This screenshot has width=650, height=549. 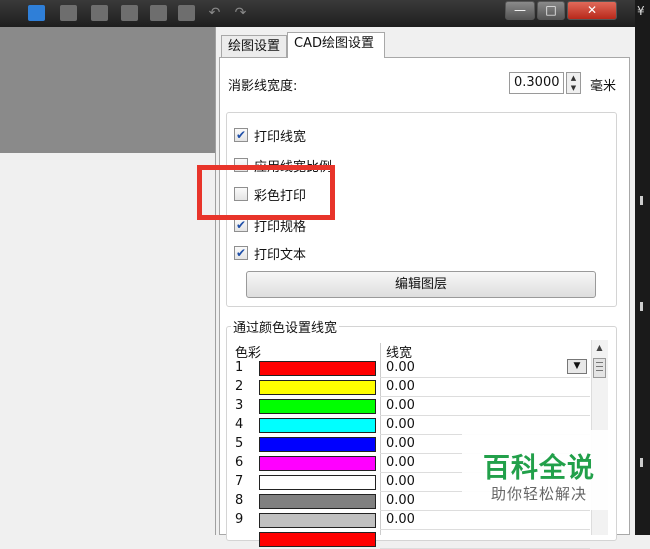 I want to click on line-width-label: 消影线宽度:, so click(x=263, y=86).